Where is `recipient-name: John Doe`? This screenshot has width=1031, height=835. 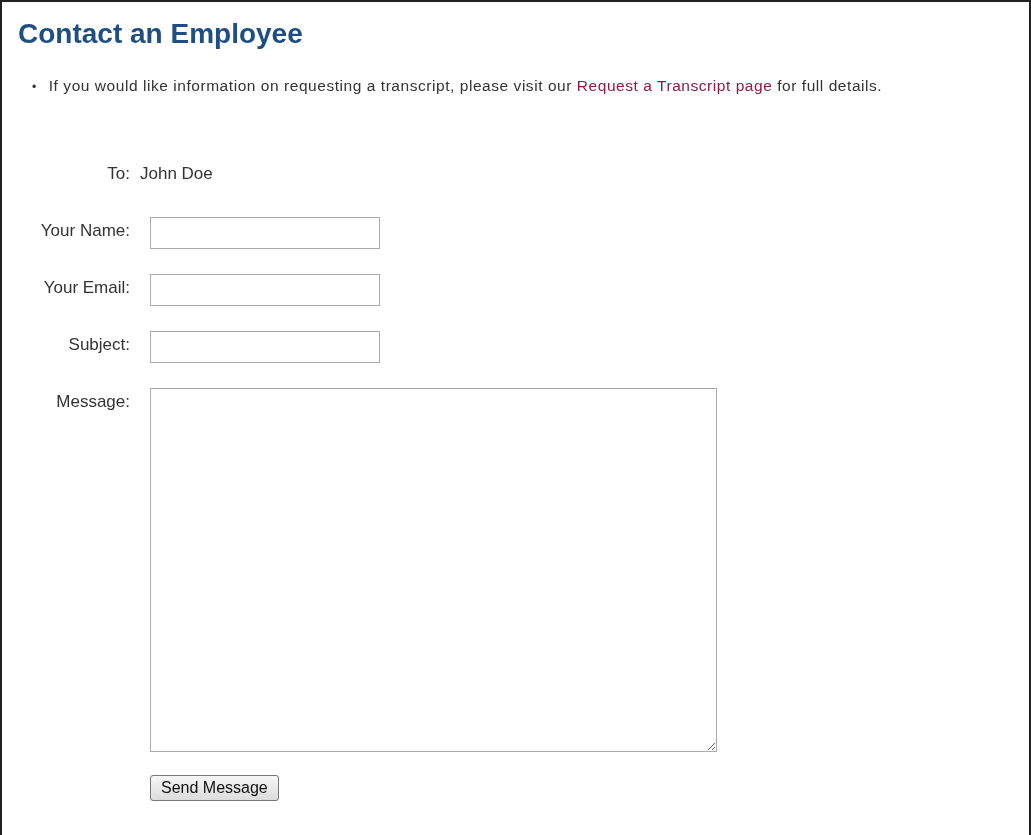
recipient-name: John Doe is located at coordinates (177, 174).